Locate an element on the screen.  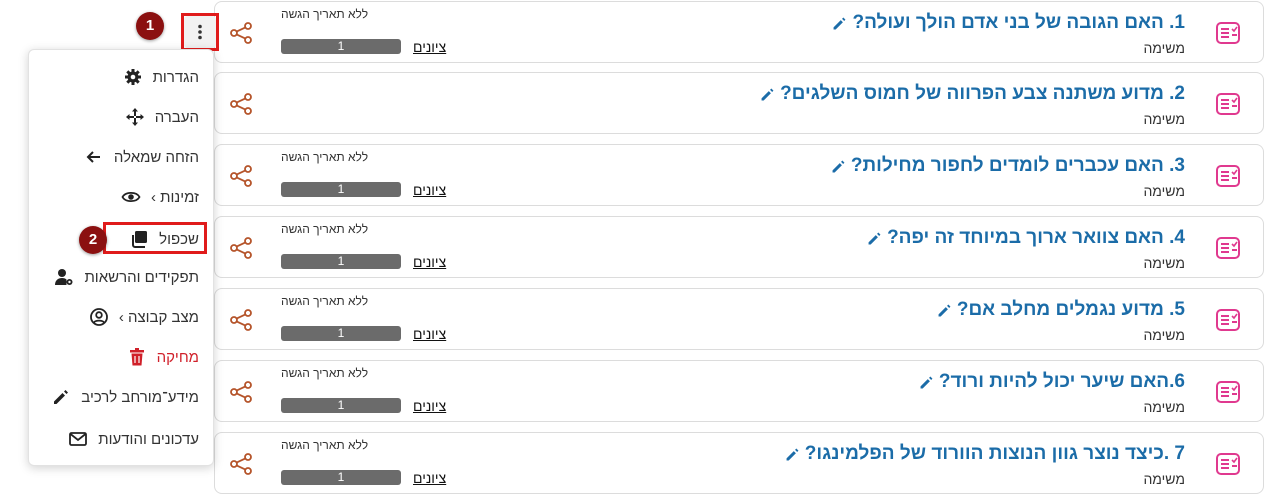
step-badge-1: 1 is located at coordinates (150, 26).